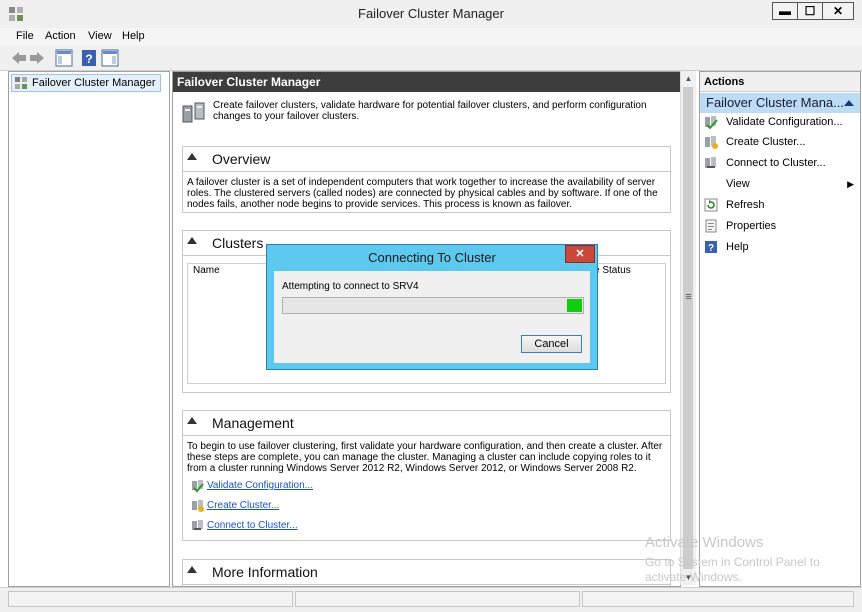 The width and height of the screenshot is (862, 612). Describe the element at coordinates (850, 183) in the screenshot. I see `submenu-arrow-icon: ▶` at that location.